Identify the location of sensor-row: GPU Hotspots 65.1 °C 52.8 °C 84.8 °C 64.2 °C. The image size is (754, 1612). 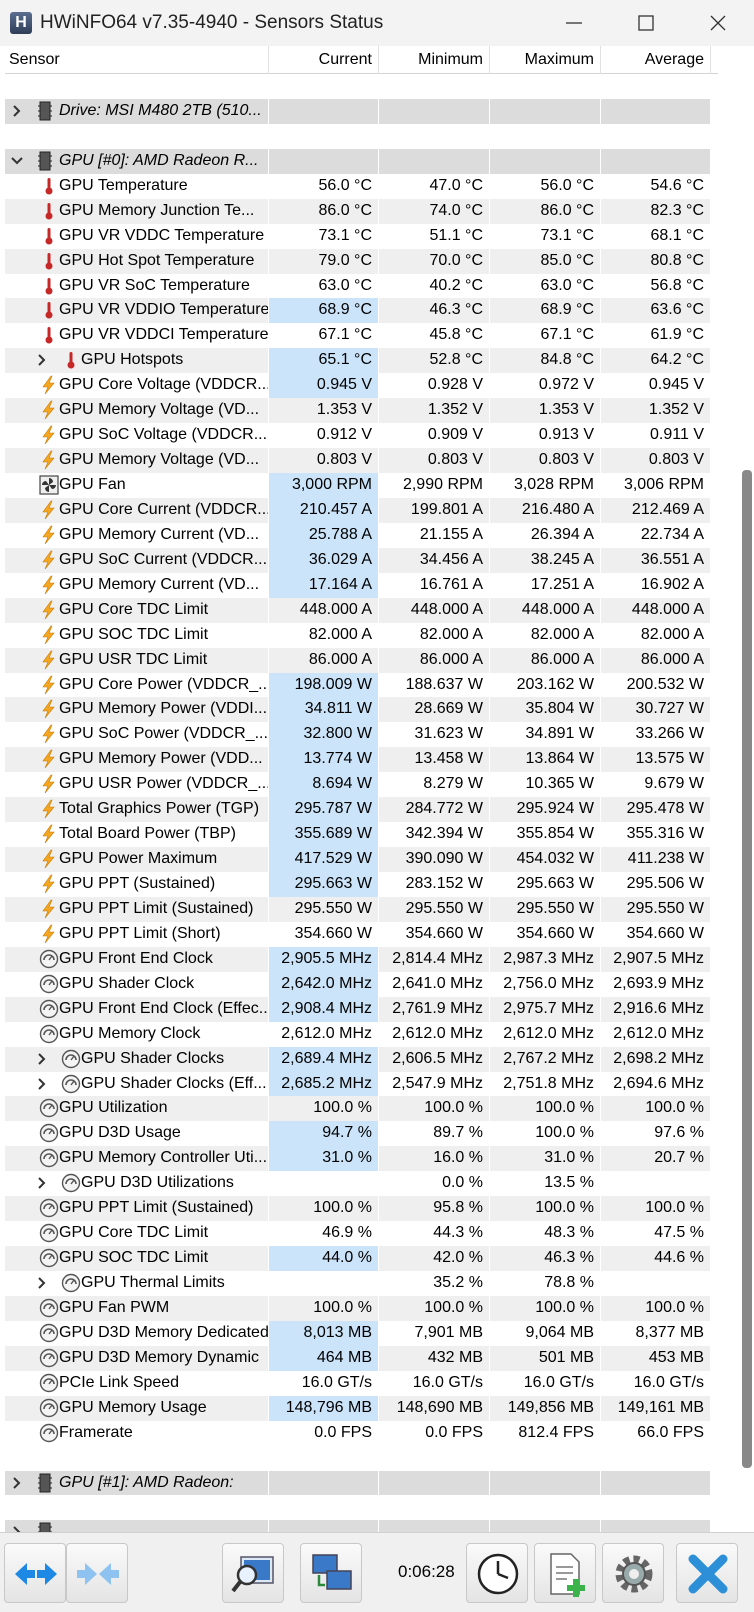
(361, 361).